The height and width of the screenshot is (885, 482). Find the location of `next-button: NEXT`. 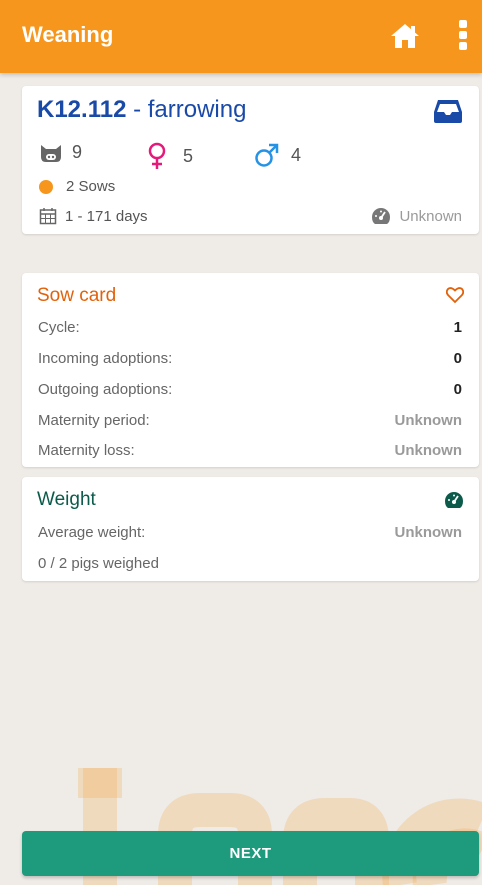

next-button: NEXT is located at coordinates (250, 853).